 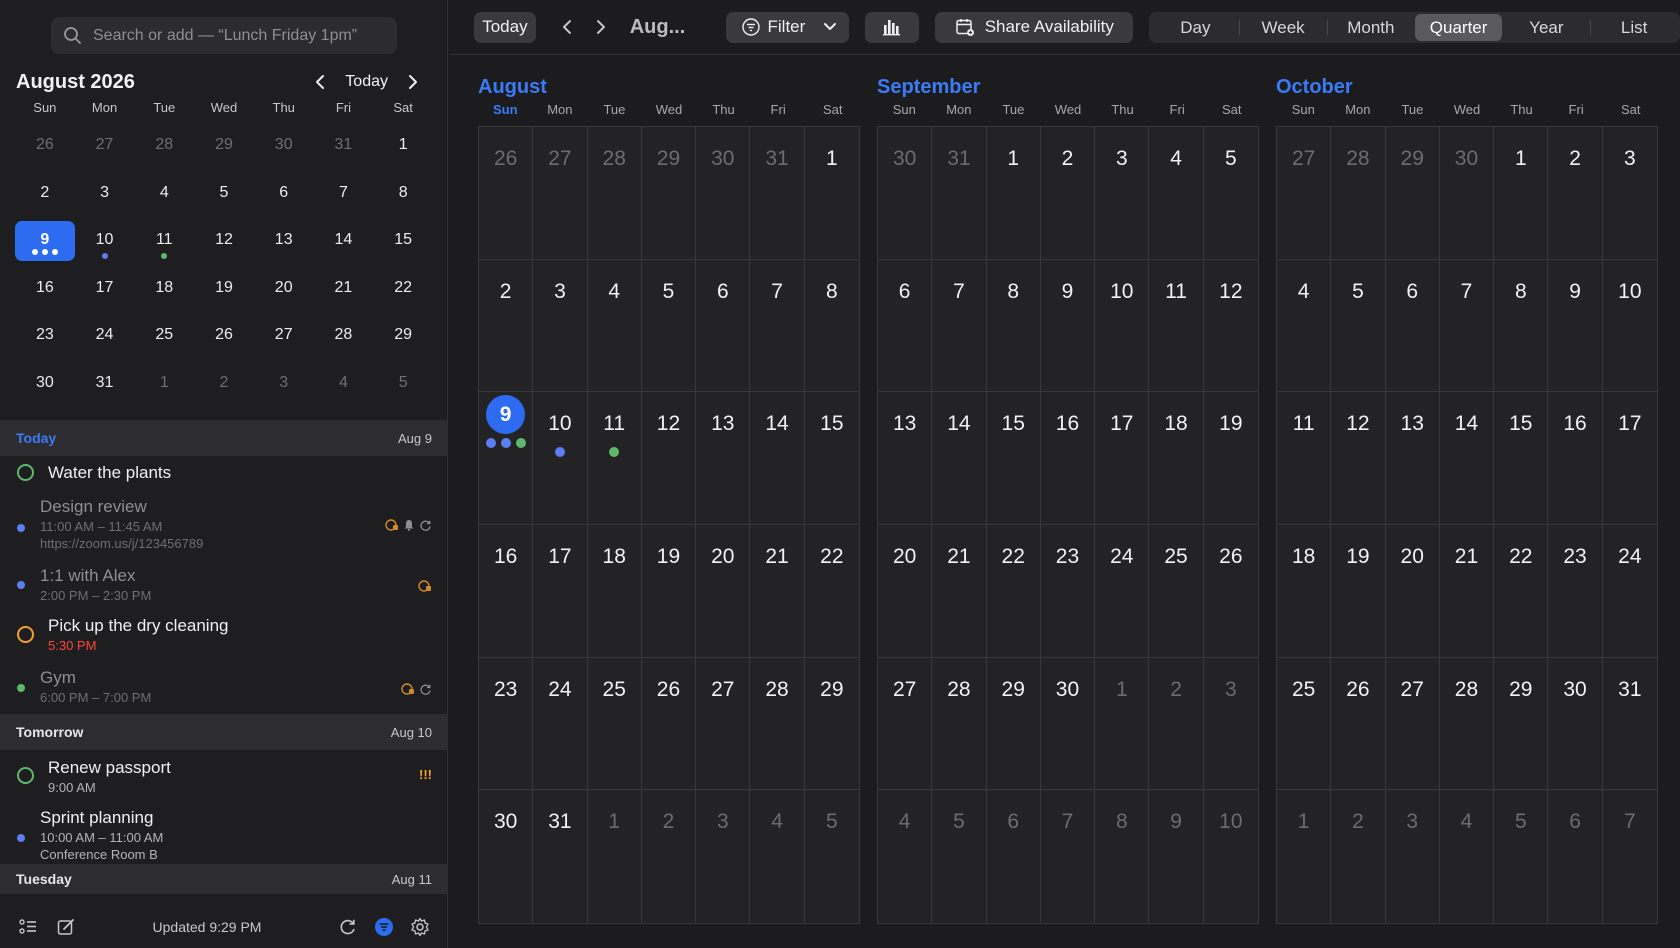 I want to click on day-cell: 20, so click(x=905, y=591).